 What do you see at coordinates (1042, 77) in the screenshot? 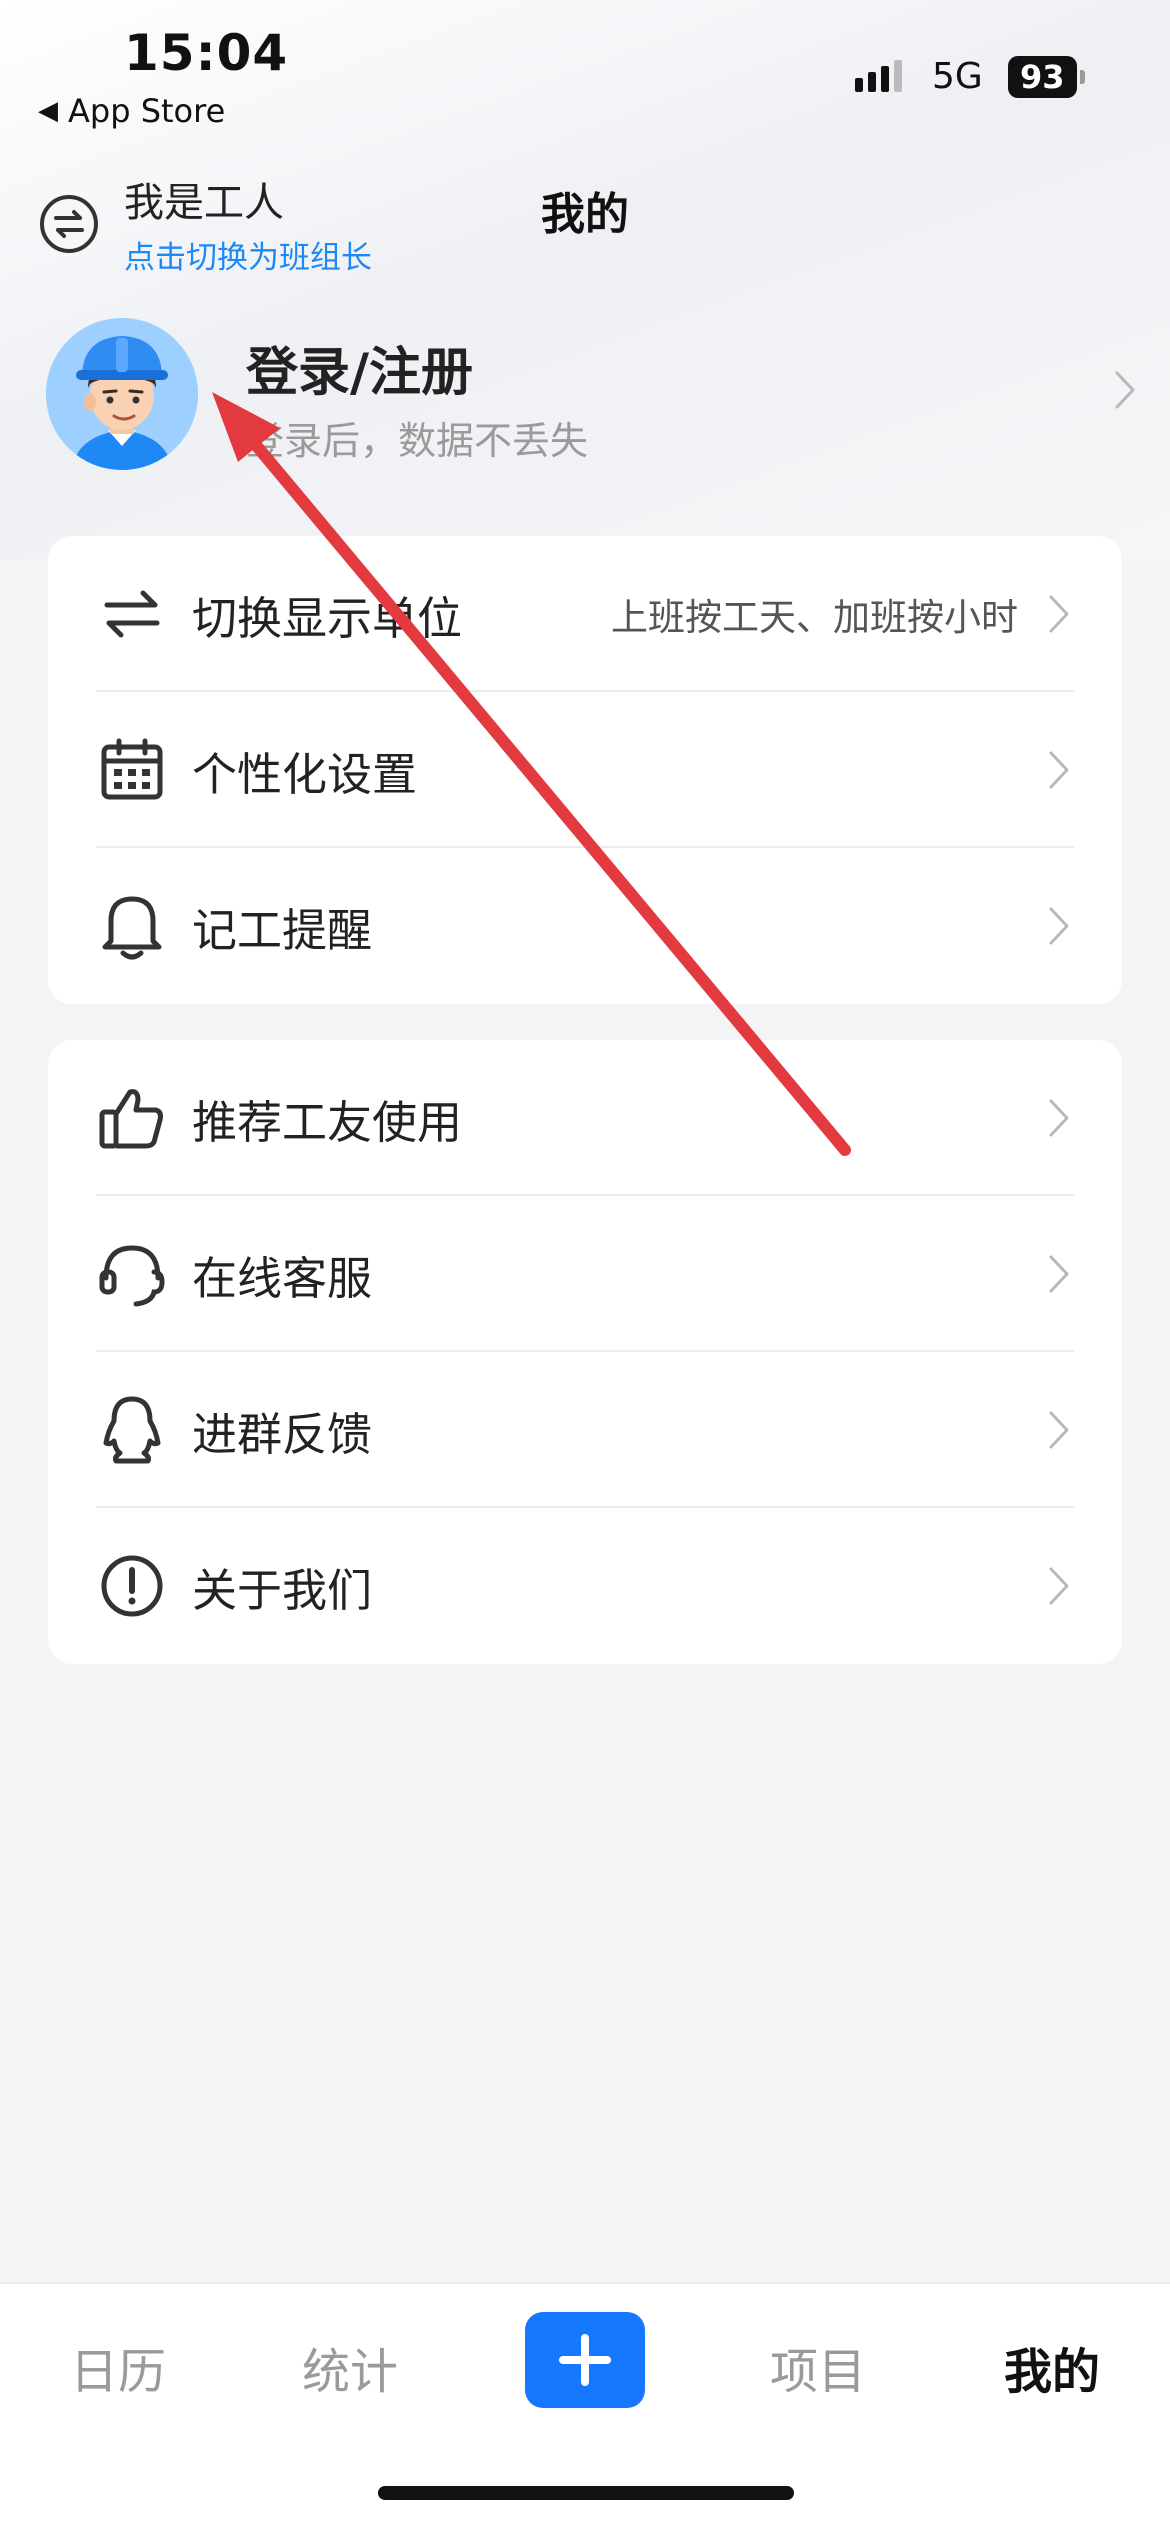
I see `battery-level: 93` at bounding box center [1042, 77].